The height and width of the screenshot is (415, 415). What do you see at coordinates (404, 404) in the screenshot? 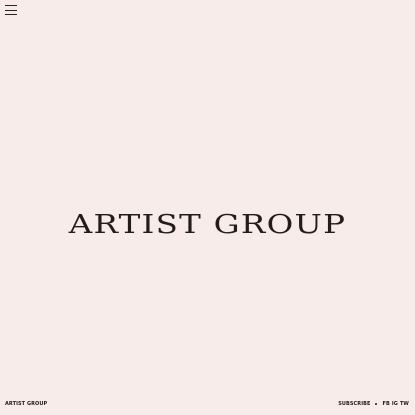
I see `social-link-twitter: TW` at bounding box center [404, 404].